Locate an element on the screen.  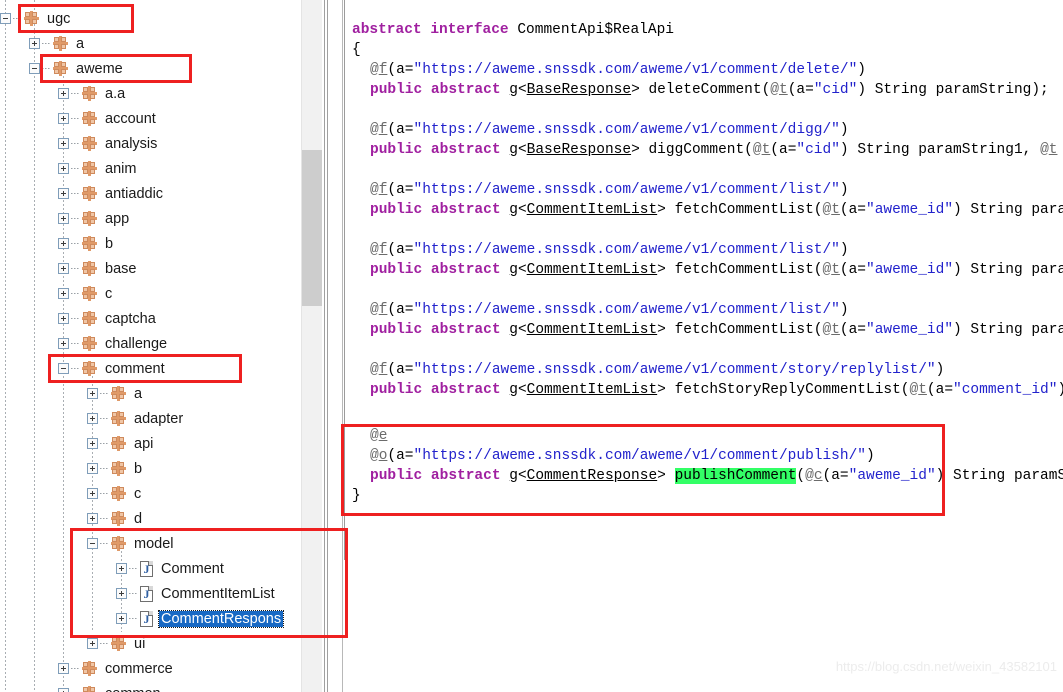
tree-row: ugc is located at coordinates (150, 18).